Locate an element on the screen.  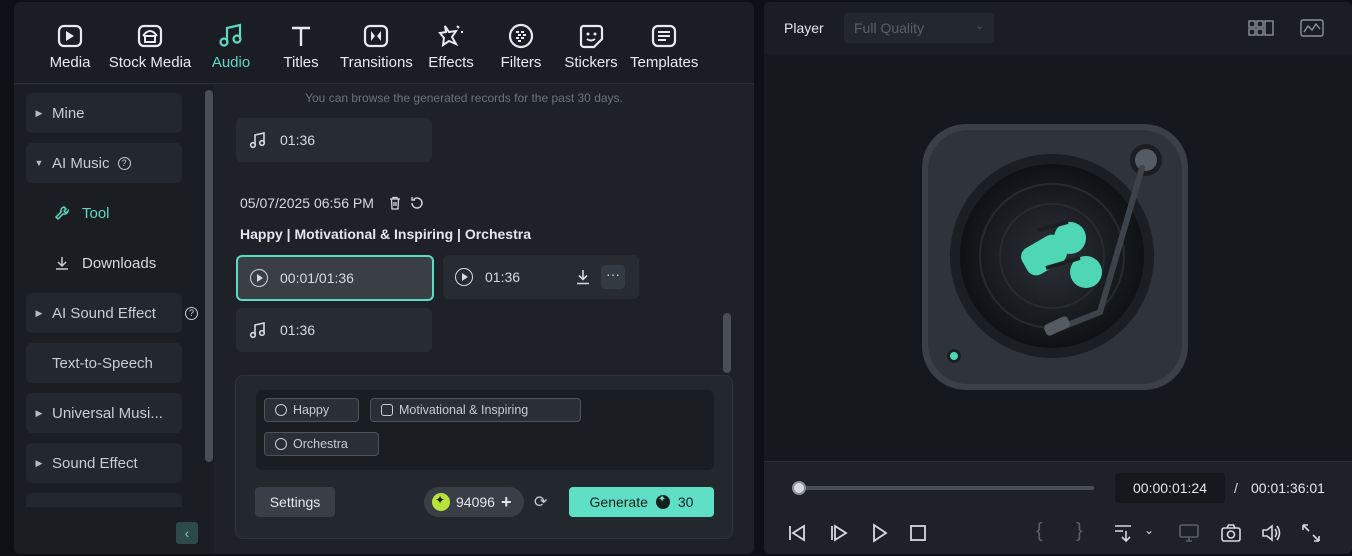
tag-motivational: Motivational & Inspiring is located at coordinates (475, 410).